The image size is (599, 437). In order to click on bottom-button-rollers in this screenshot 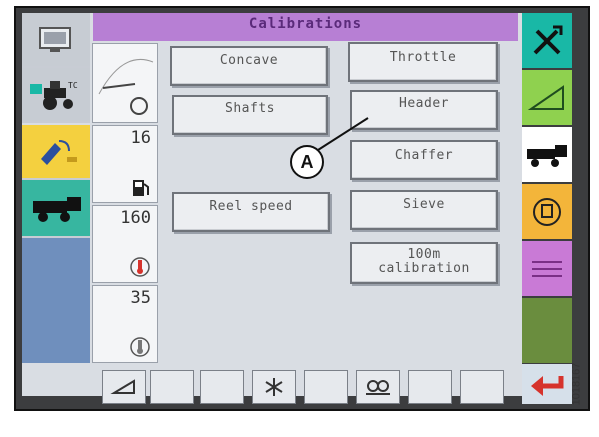, I will do `click(378, 387)`.